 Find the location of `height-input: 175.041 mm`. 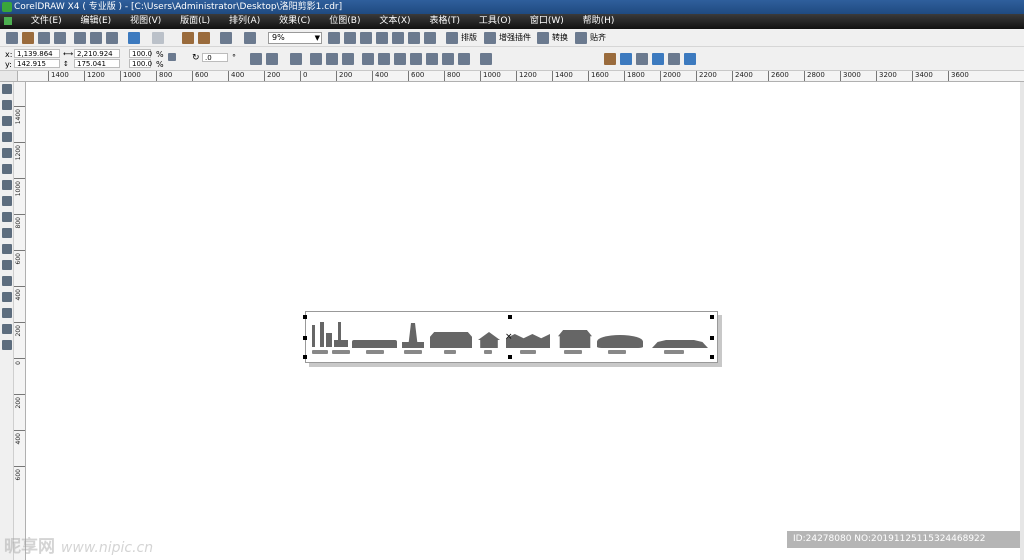

height-input: 175.041 mm is located at coordinates (97, 68).